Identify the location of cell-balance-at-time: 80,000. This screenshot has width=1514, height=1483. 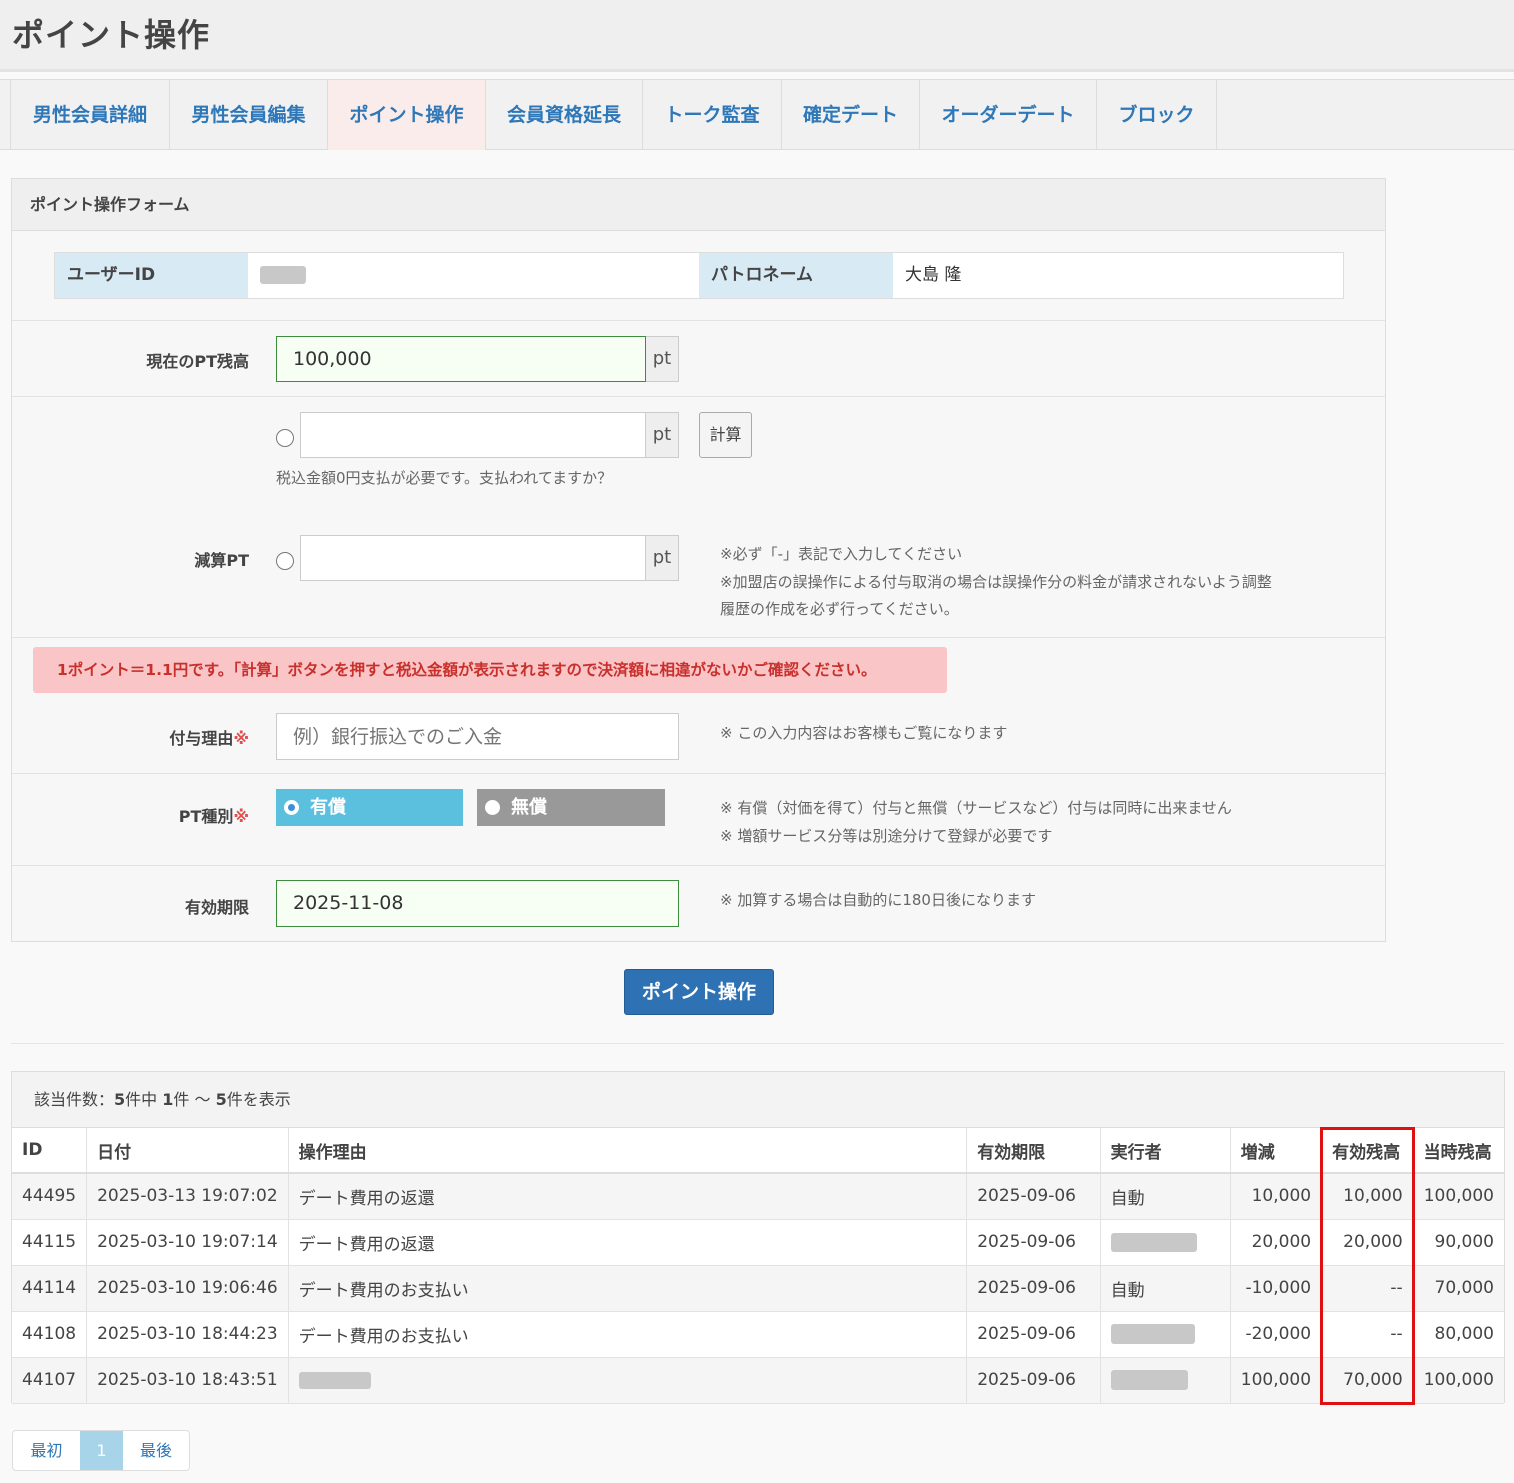
(1458, 1334).